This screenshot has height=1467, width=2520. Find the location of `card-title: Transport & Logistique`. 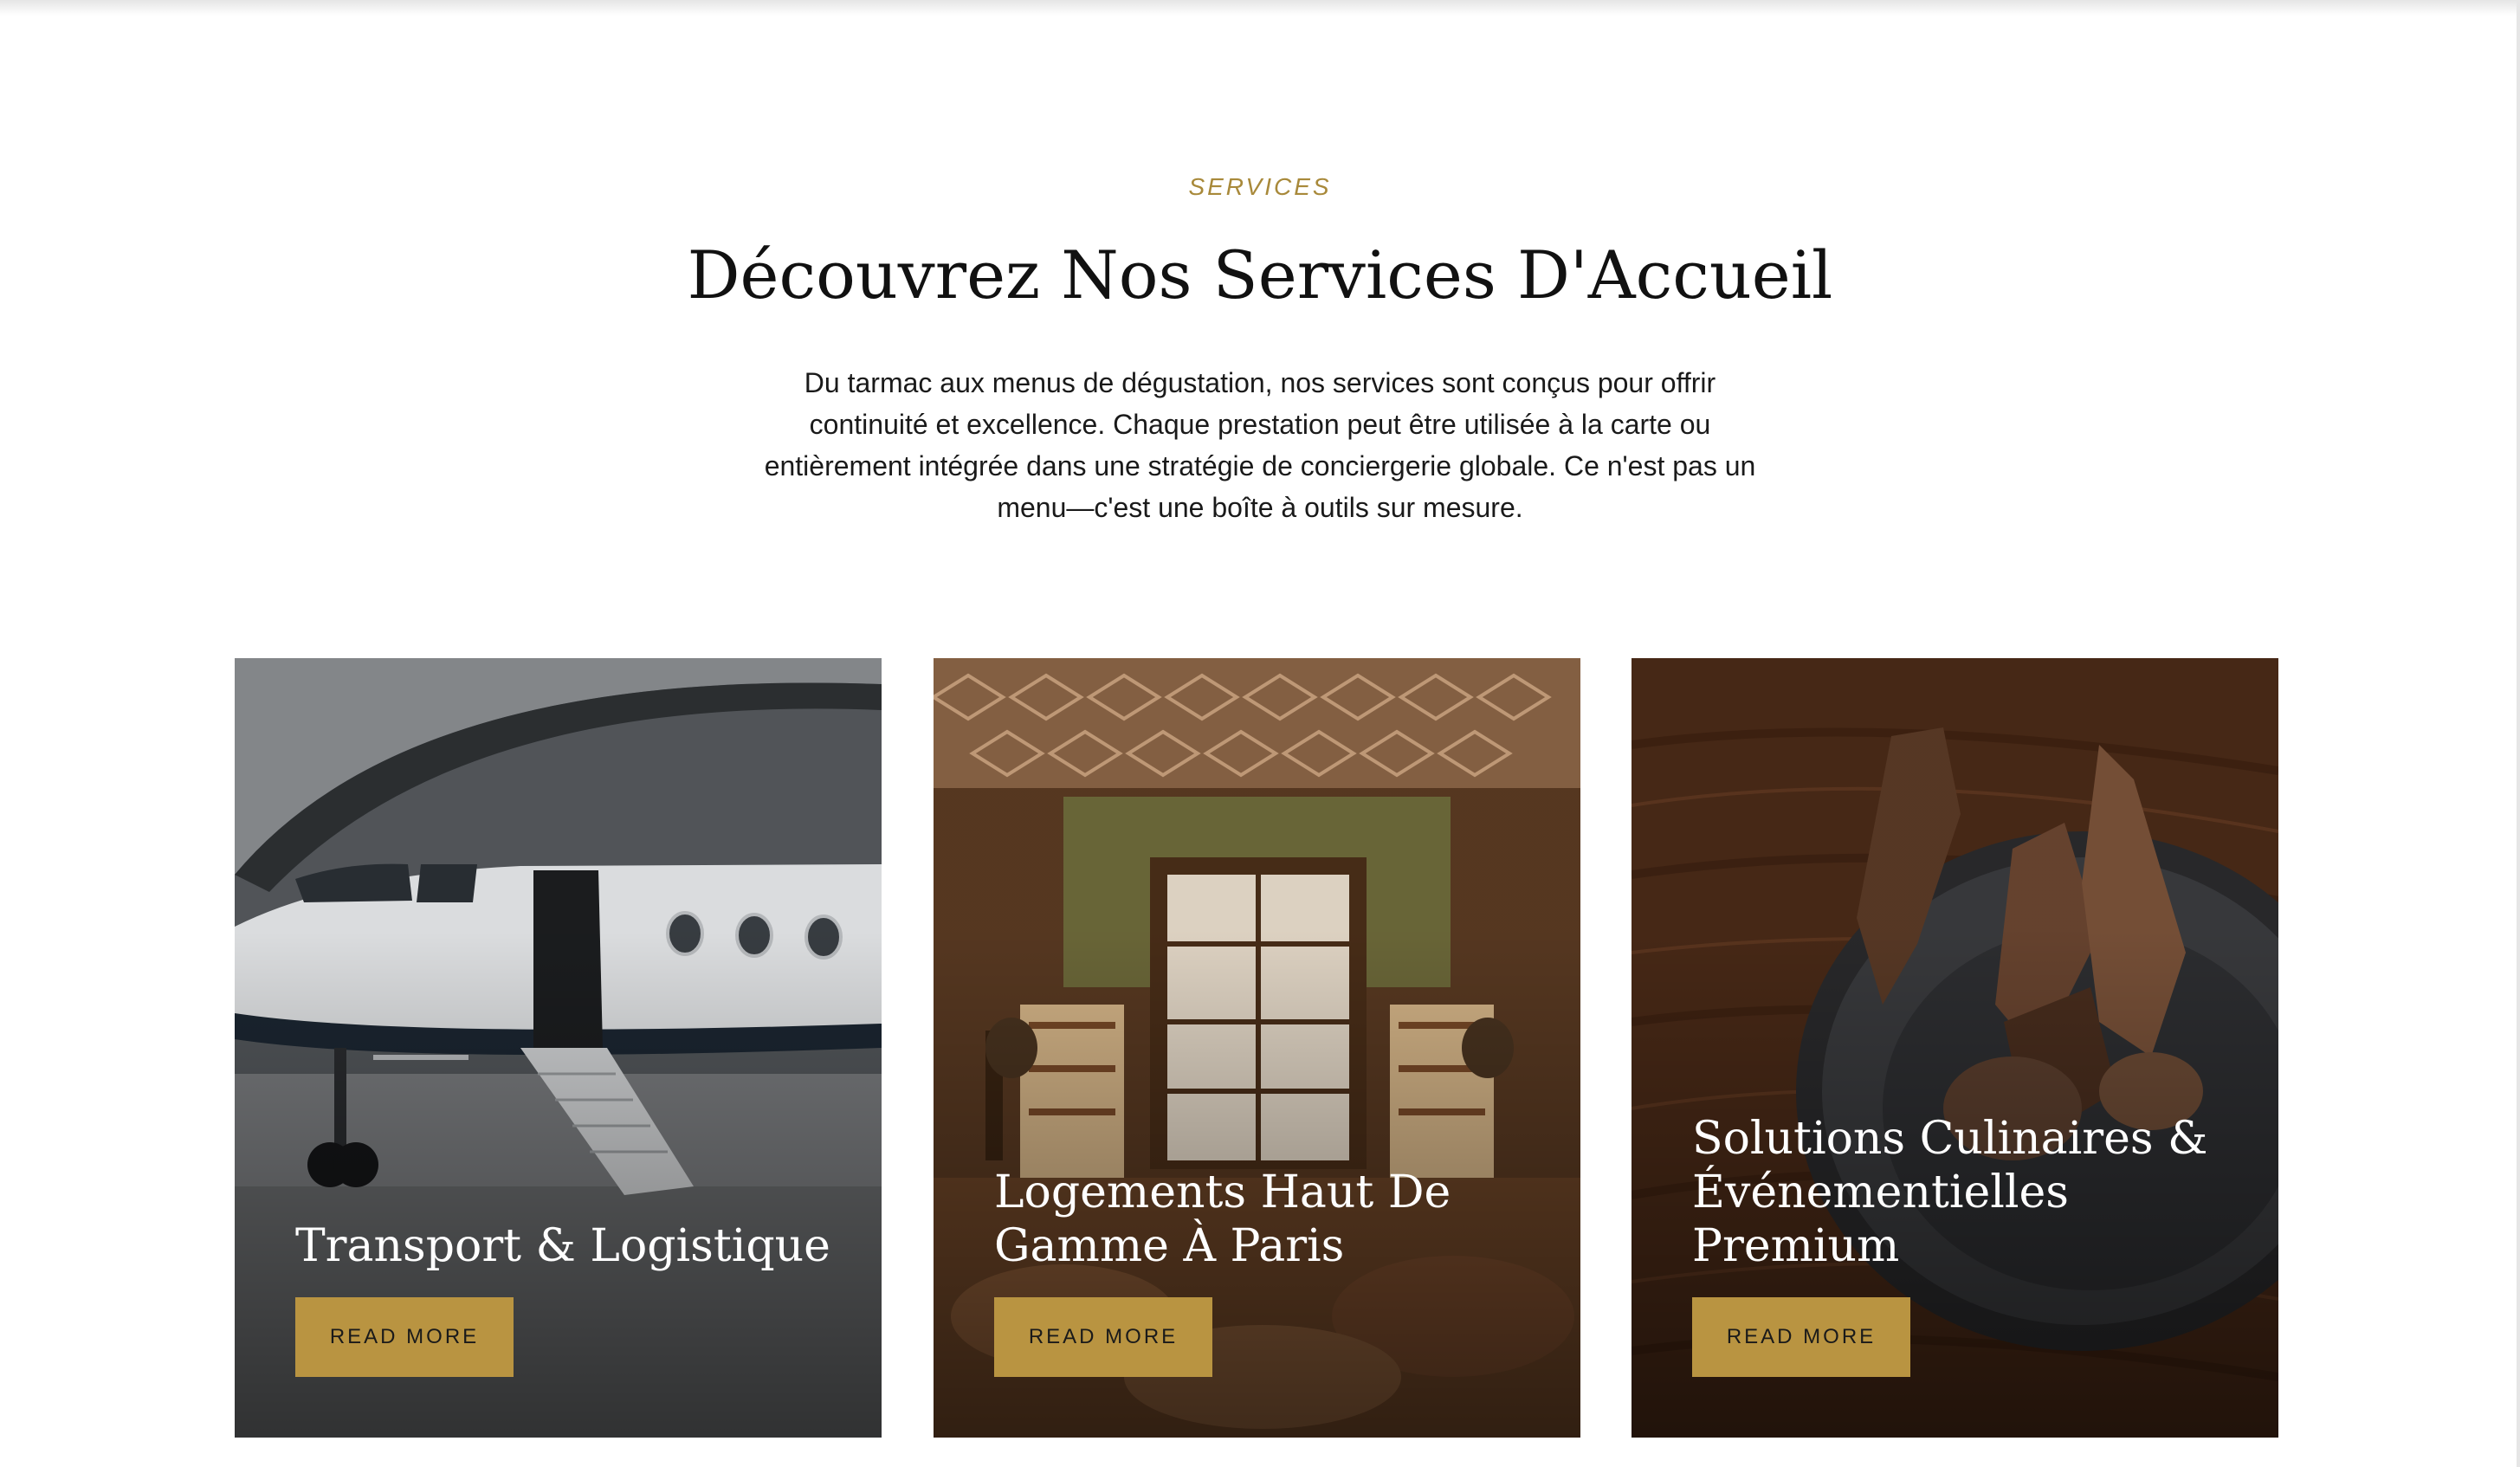

card-title: Transport & Logistique is located at coordinates (562, 1246).